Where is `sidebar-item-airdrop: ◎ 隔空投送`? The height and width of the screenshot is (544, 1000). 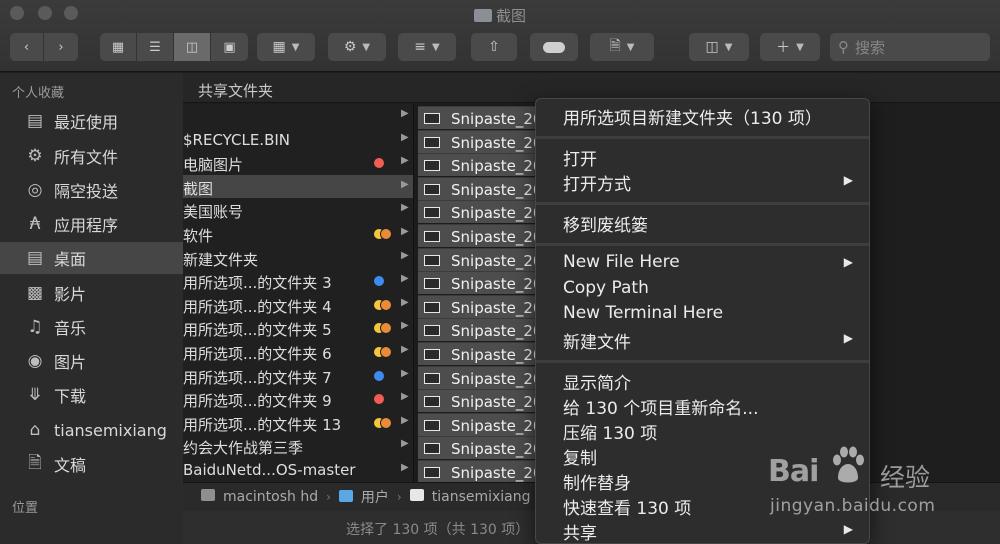
sidebar-item-airdrop: ◎ 隔空投送 is located at coordinates (91, 190).